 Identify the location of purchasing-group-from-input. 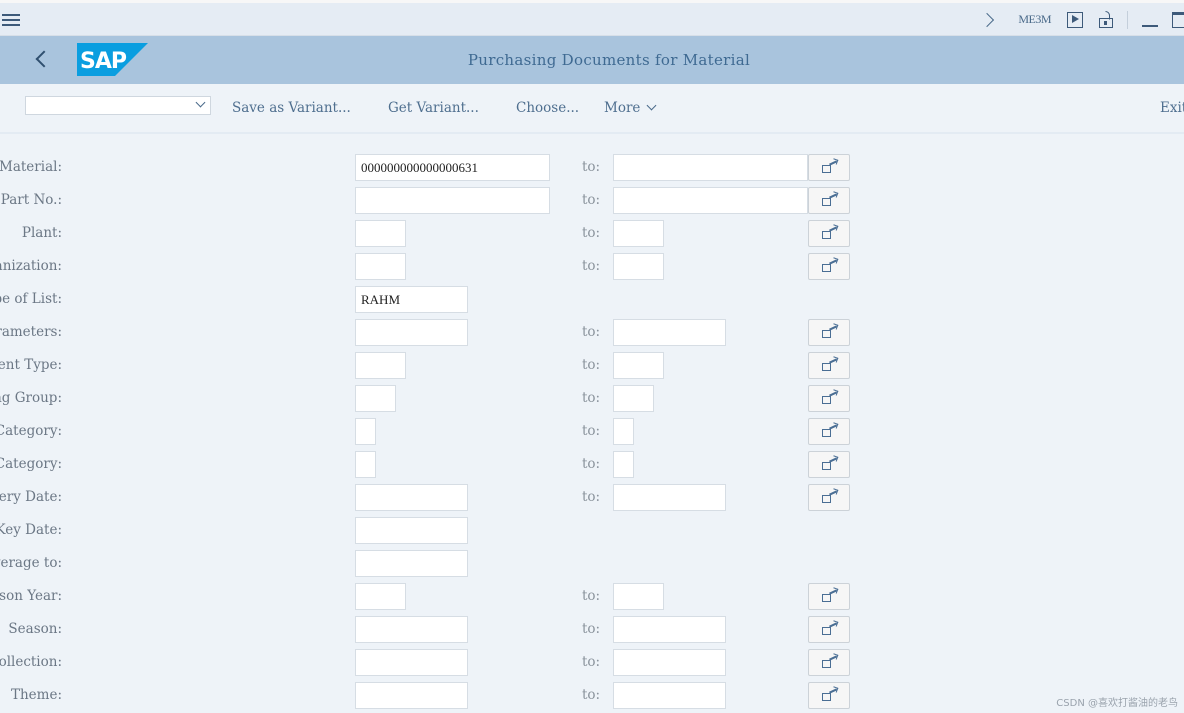
(375, 398).